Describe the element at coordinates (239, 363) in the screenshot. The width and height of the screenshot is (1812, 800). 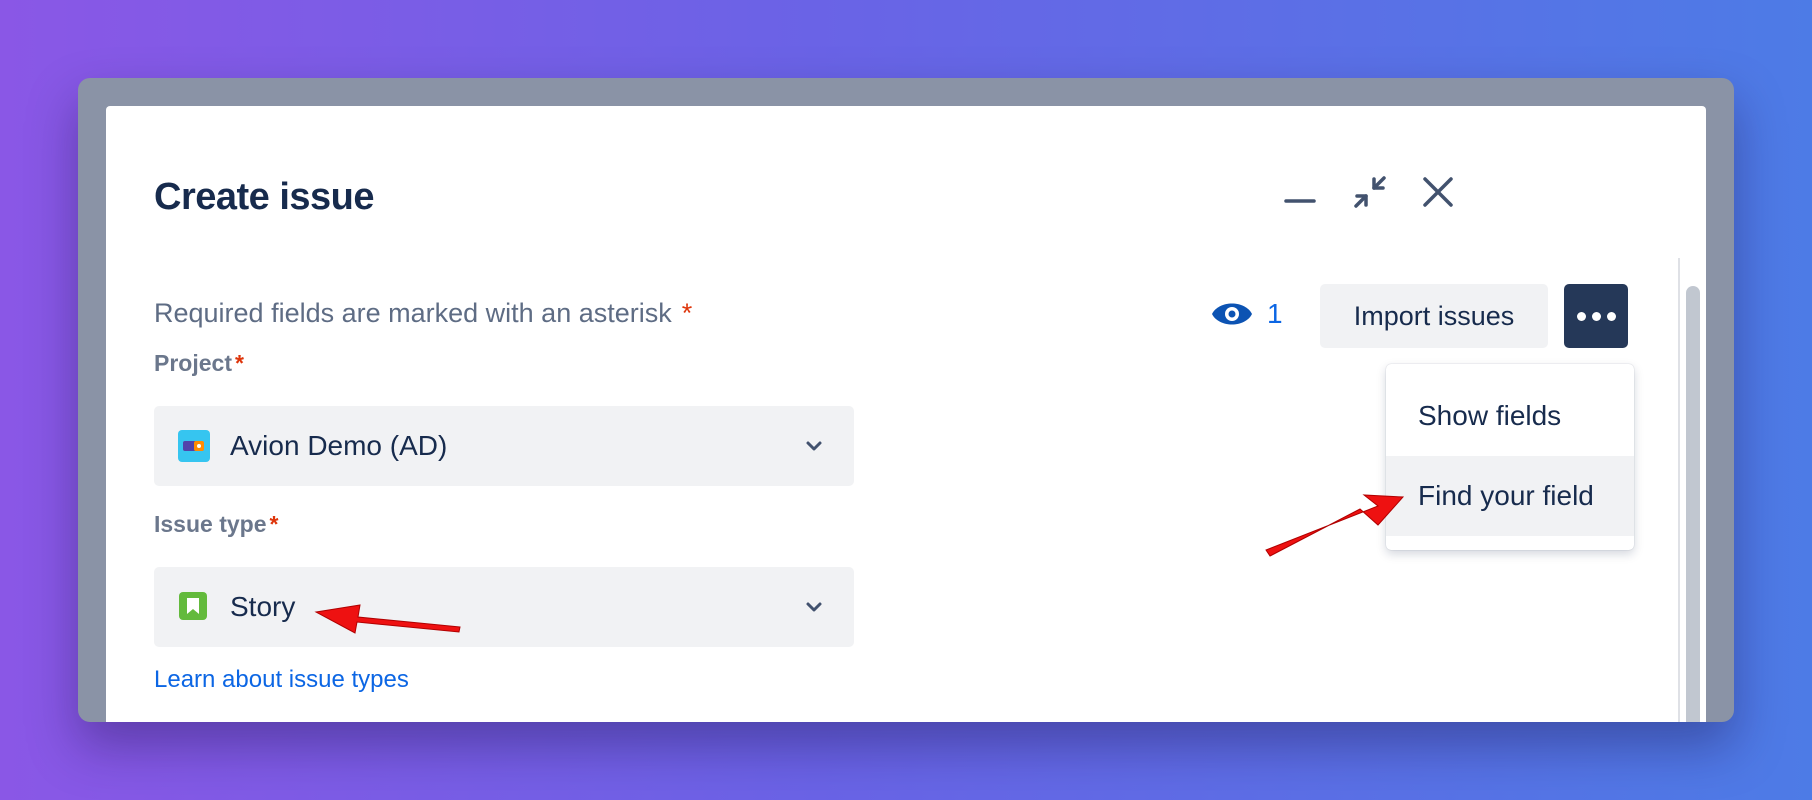
I see `project-required-asterisk: *` at that location.